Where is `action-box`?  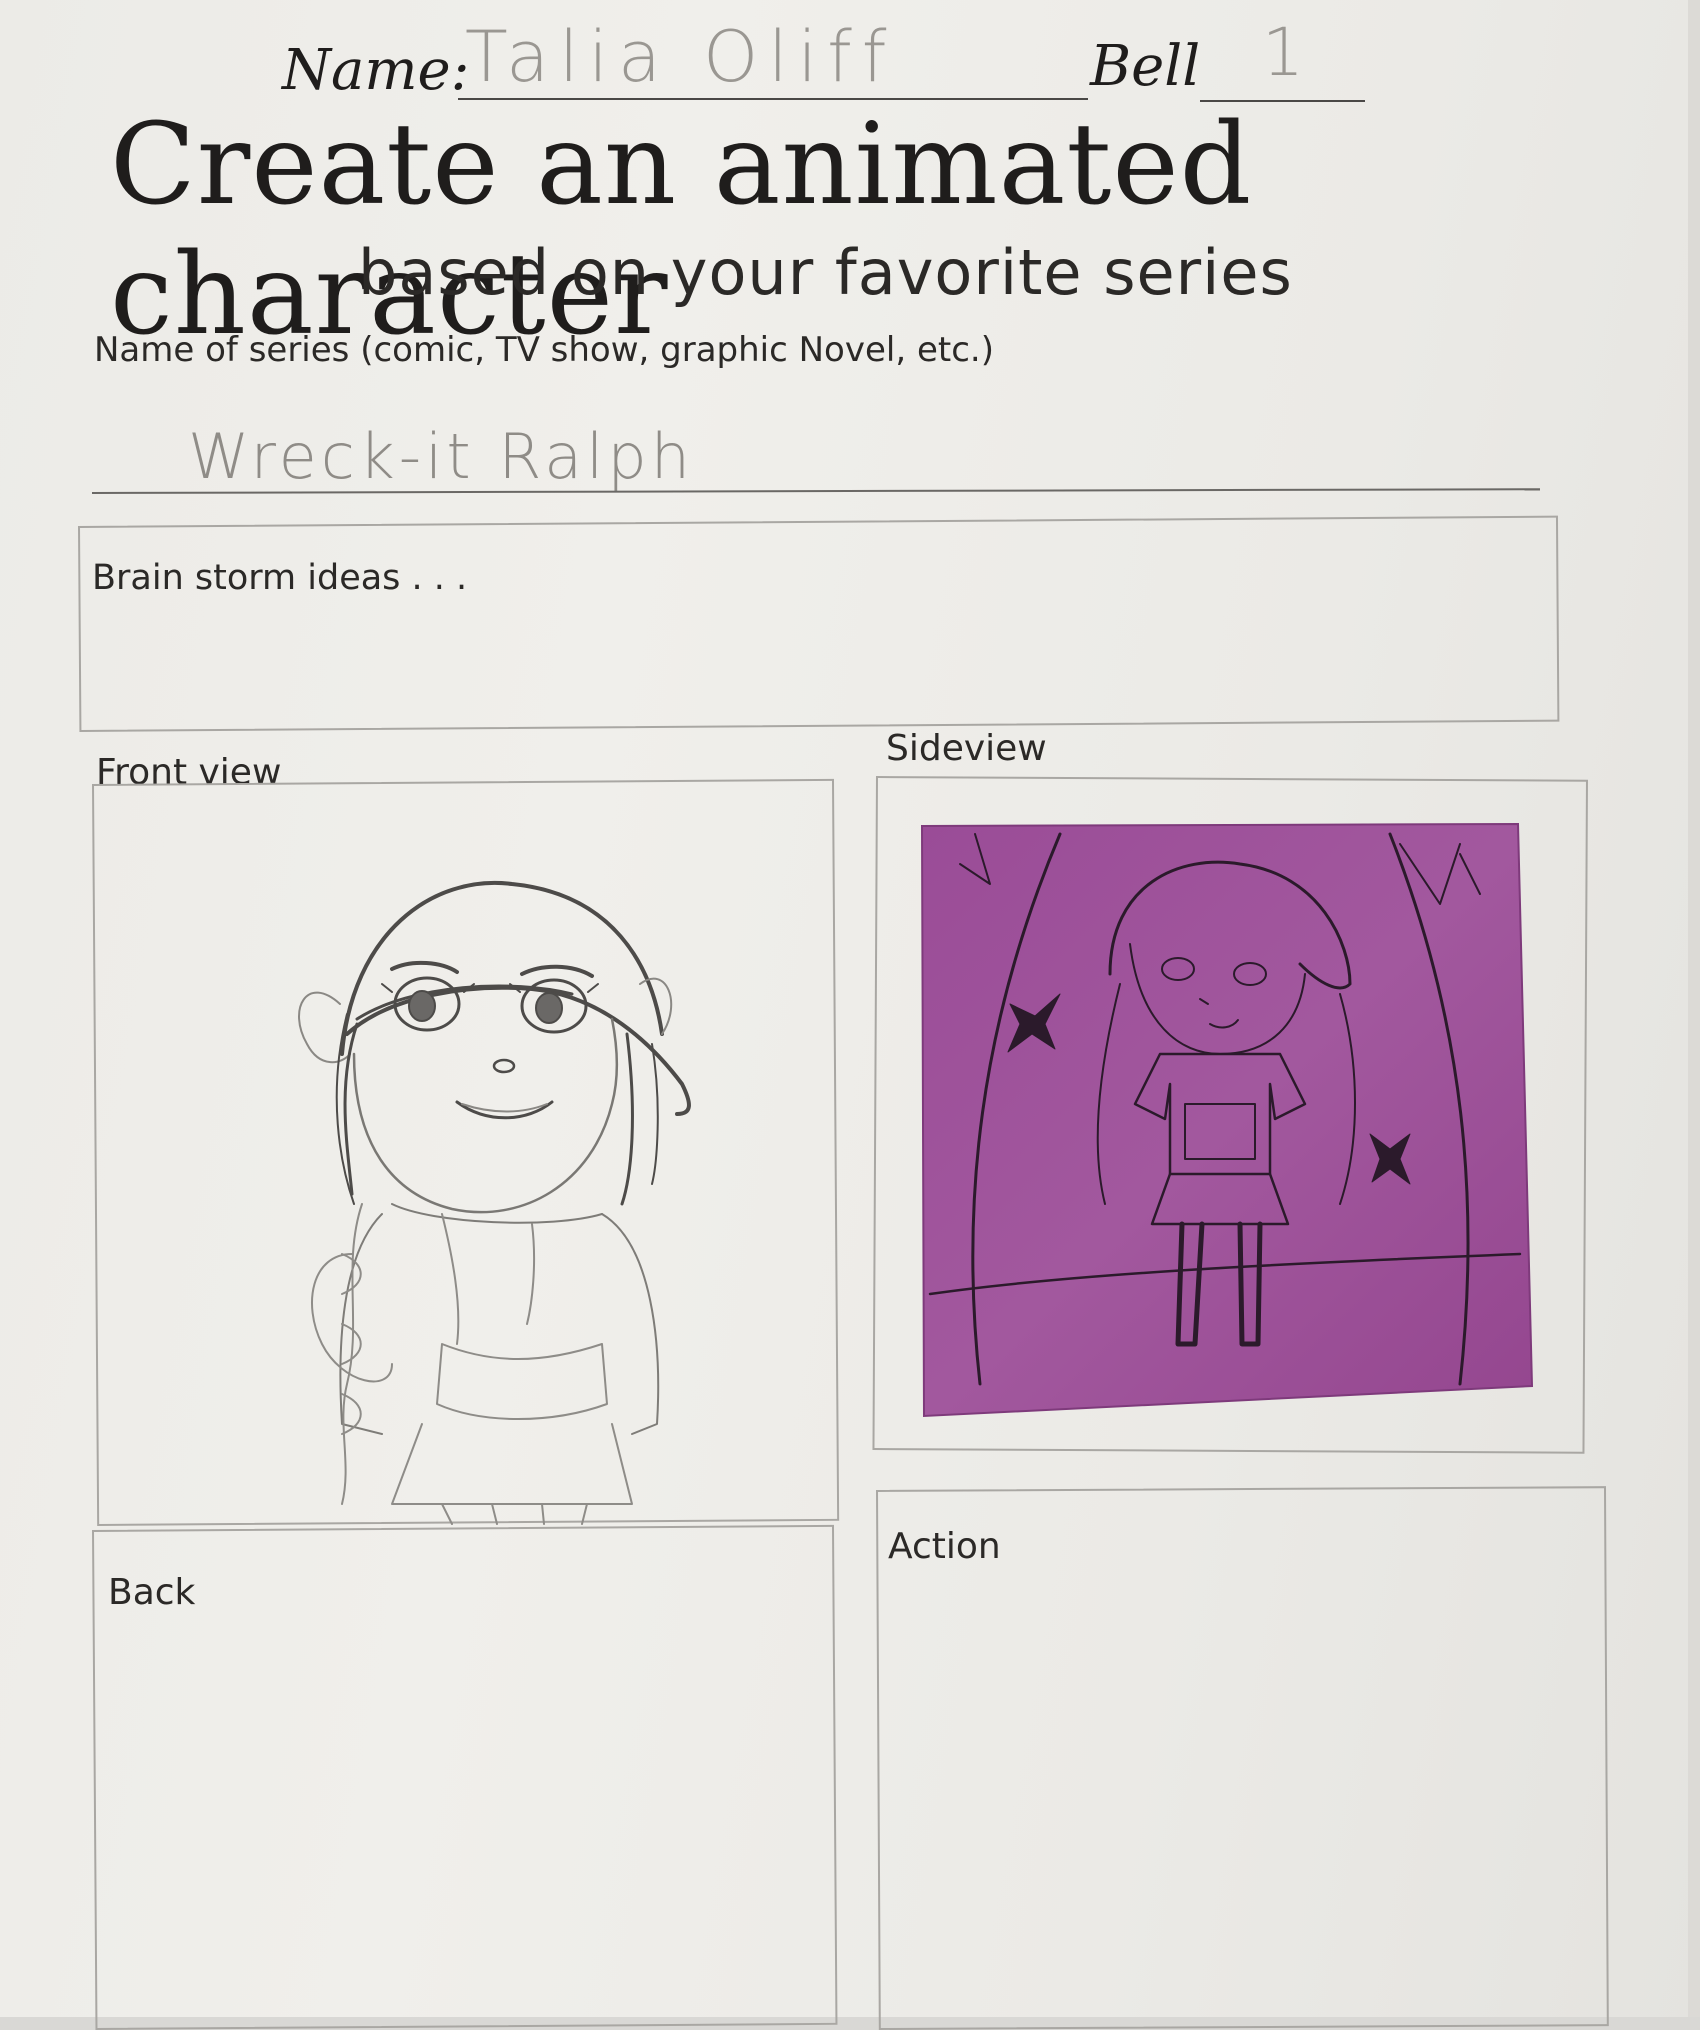
action-box is located at coordinates (1242, 1758).